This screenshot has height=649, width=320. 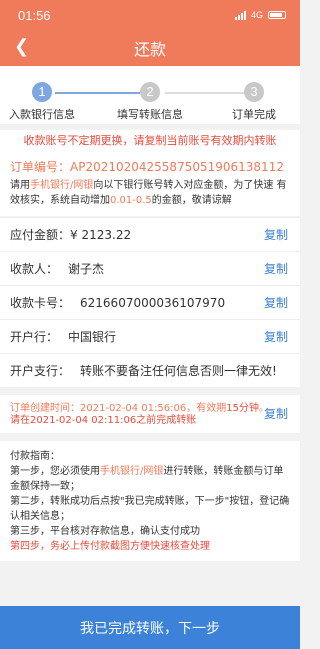 What do you see at coordinates (21, 47) in the screenshot?
I see `back-icon: ❮` at bounding box center [21, 47].